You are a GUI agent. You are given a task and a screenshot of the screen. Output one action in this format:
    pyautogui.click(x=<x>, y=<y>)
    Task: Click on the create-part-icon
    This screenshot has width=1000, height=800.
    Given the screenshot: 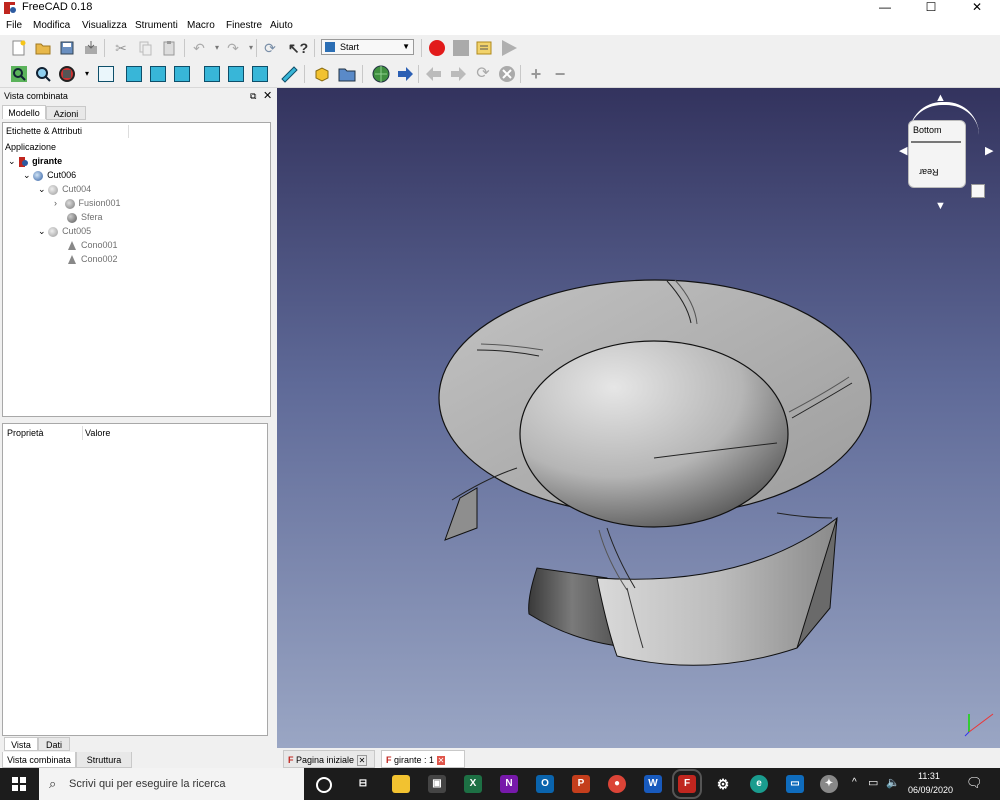 What is the action you would take?
    pyautogui.click(x=322, y=74)
    